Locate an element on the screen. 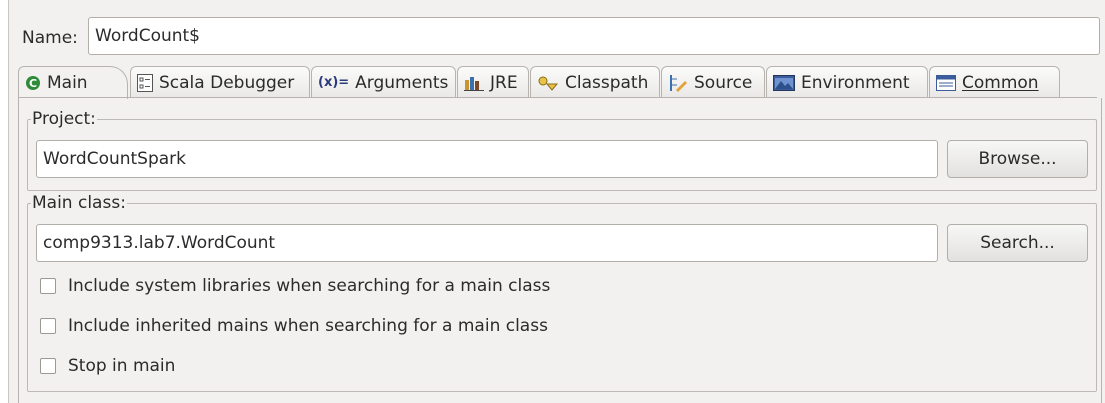 Image resolution: width=1105 pixels, height=403 pixels. arguments-icon: (x)= is located at coordinates (334, 82).